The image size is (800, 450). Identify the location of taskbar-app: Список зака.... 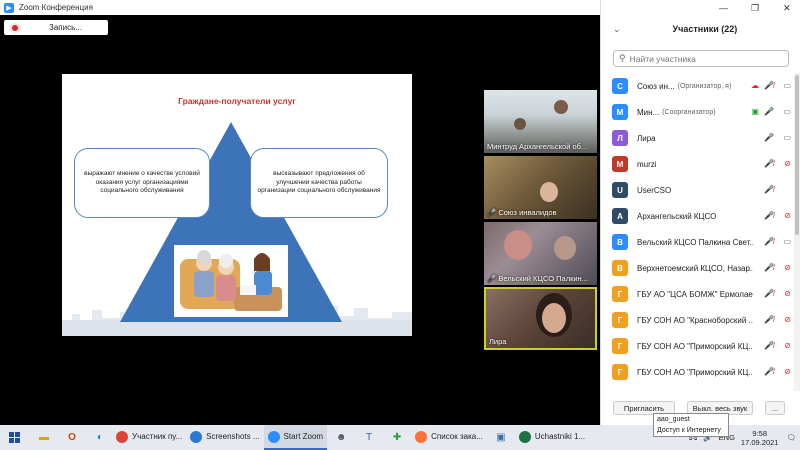
(449, 437).